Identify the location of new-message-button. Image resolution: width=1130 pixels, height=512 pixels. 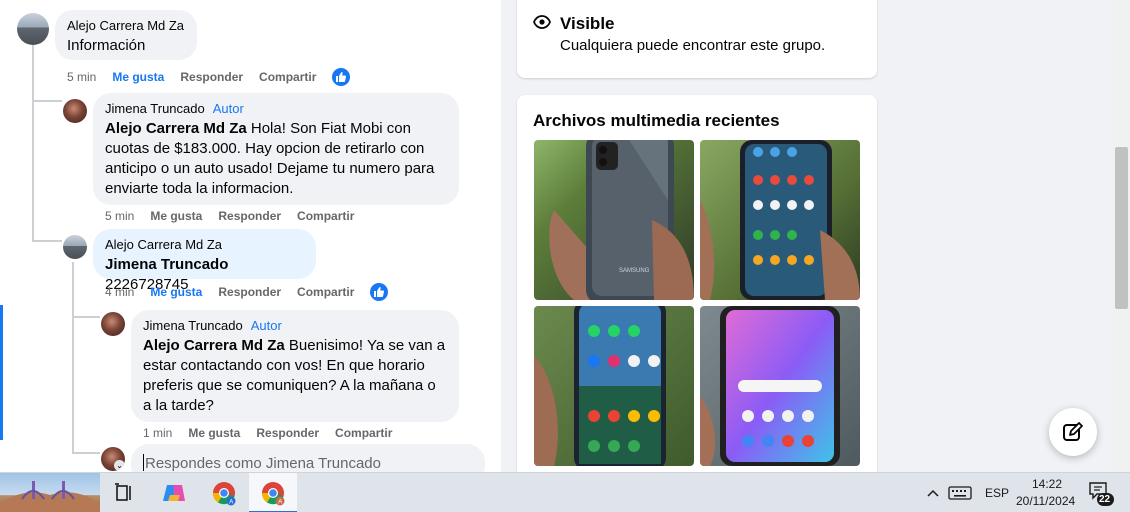
(1073, 432).